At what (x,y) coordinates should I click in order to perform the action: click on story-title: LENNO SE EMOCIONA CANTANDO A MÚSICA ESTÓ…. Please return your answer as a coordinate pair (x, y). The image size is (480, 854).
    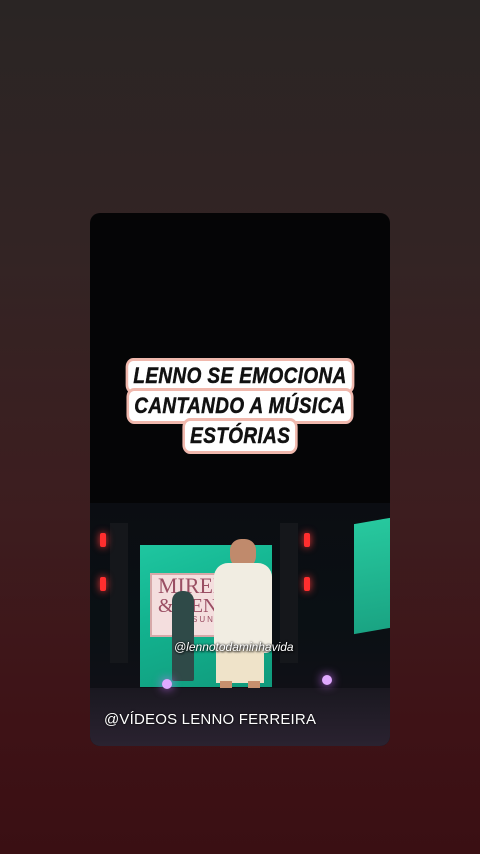
    Looking at the image, I should click on (240, 406).